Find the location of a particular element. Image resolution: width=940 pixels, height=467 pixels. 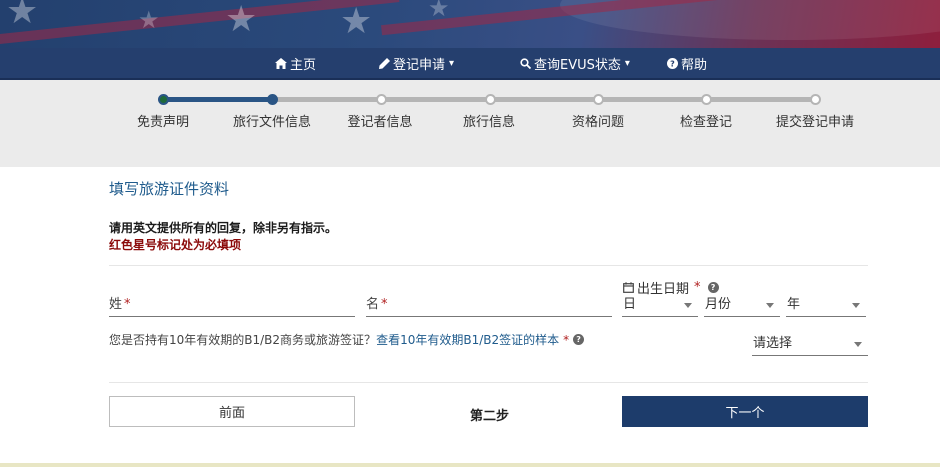

progress-step-dot-current is located at coordinates (272, 99).